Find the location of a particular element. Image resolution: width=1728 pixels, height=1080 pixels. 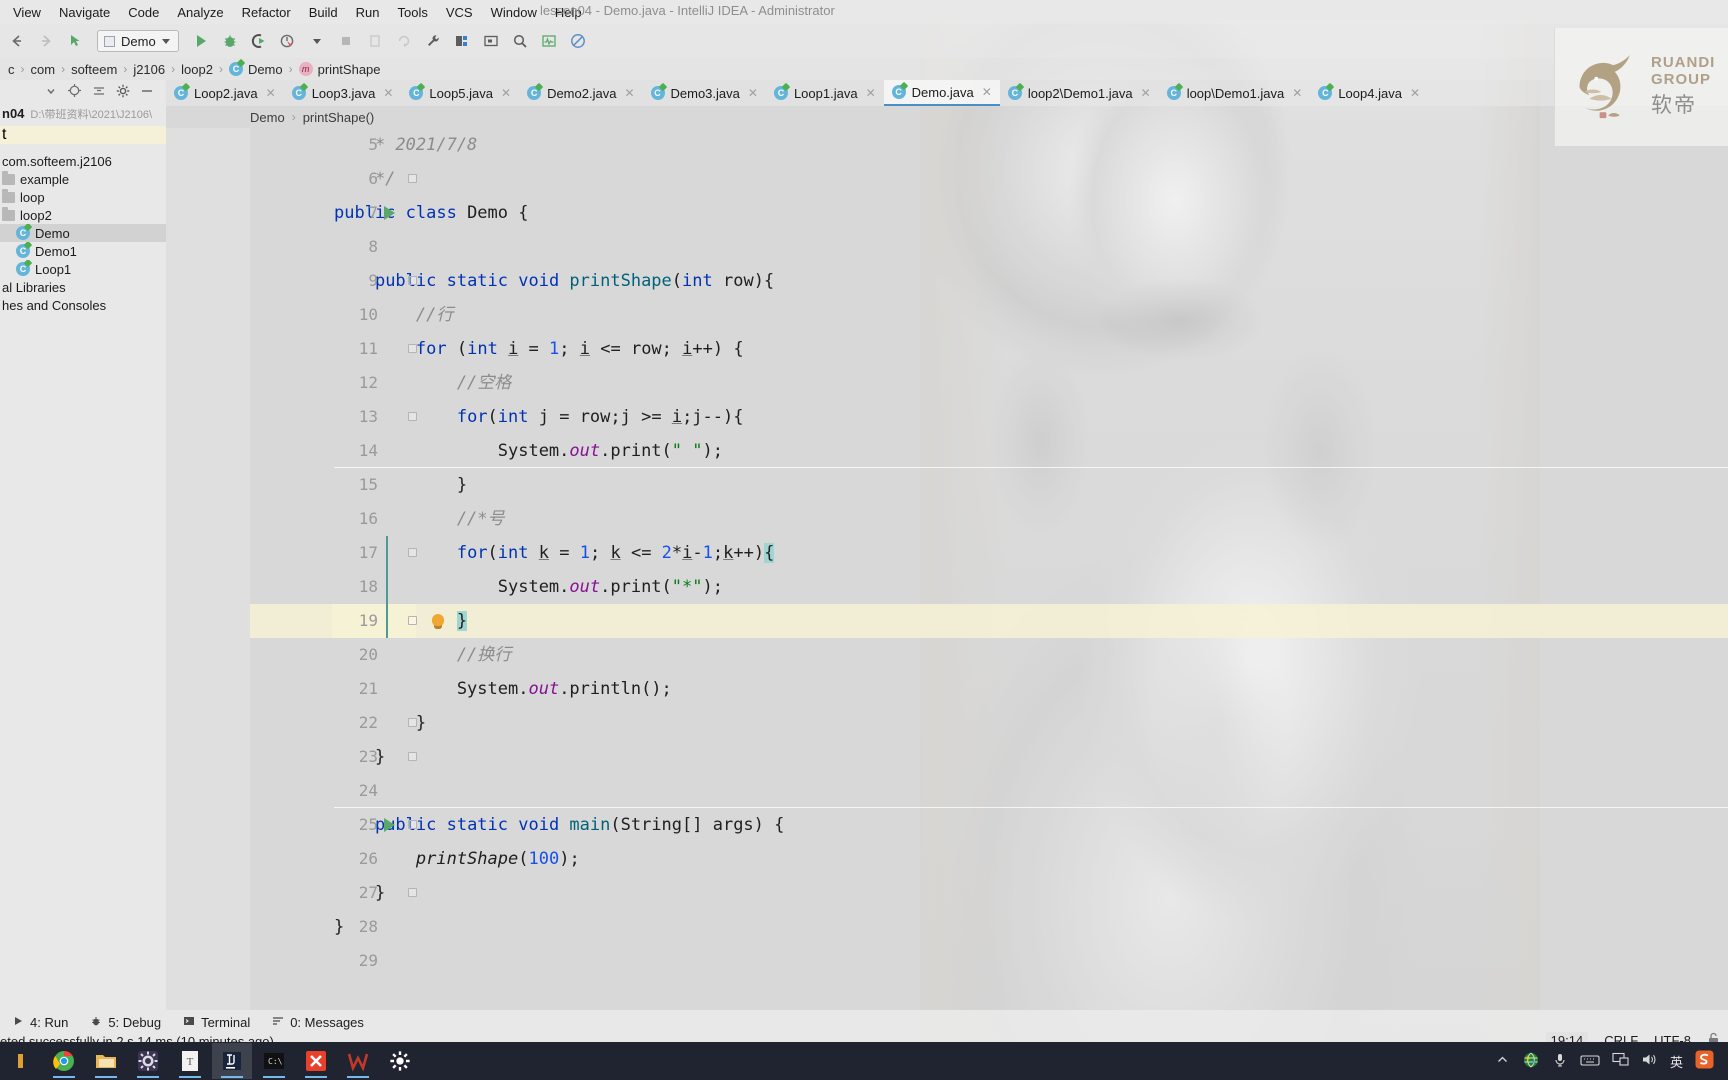

breadcrumb-item-loop2: loop2 is located at coordinates (197, 69).